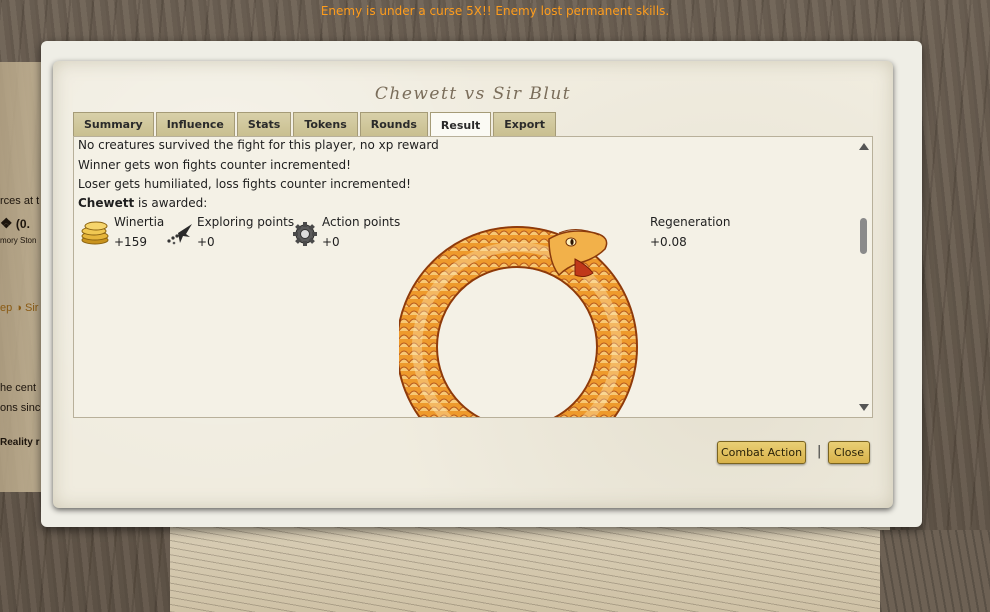 This screenshot has width=990, height=612. I want to click on reward-value-exploring: +0, so click(206, 242).